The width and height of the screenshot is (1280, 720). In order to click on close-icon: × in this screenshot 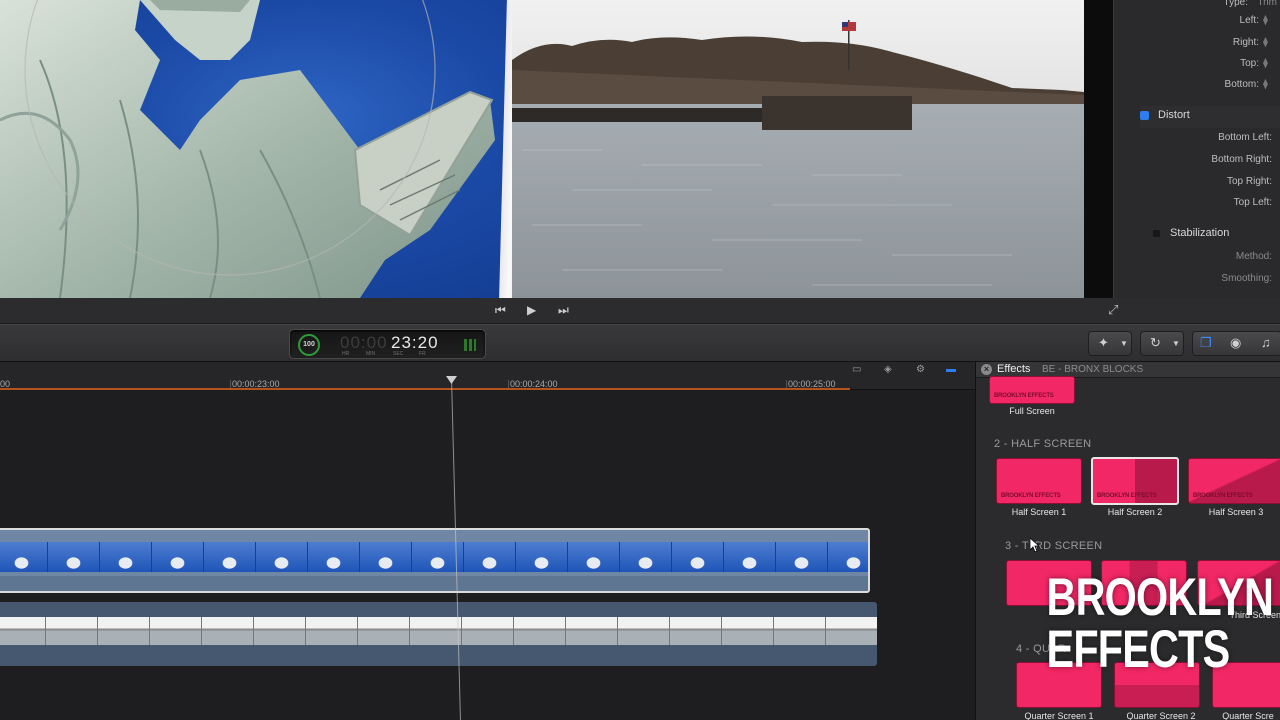, I will do `click(986, 369)`.